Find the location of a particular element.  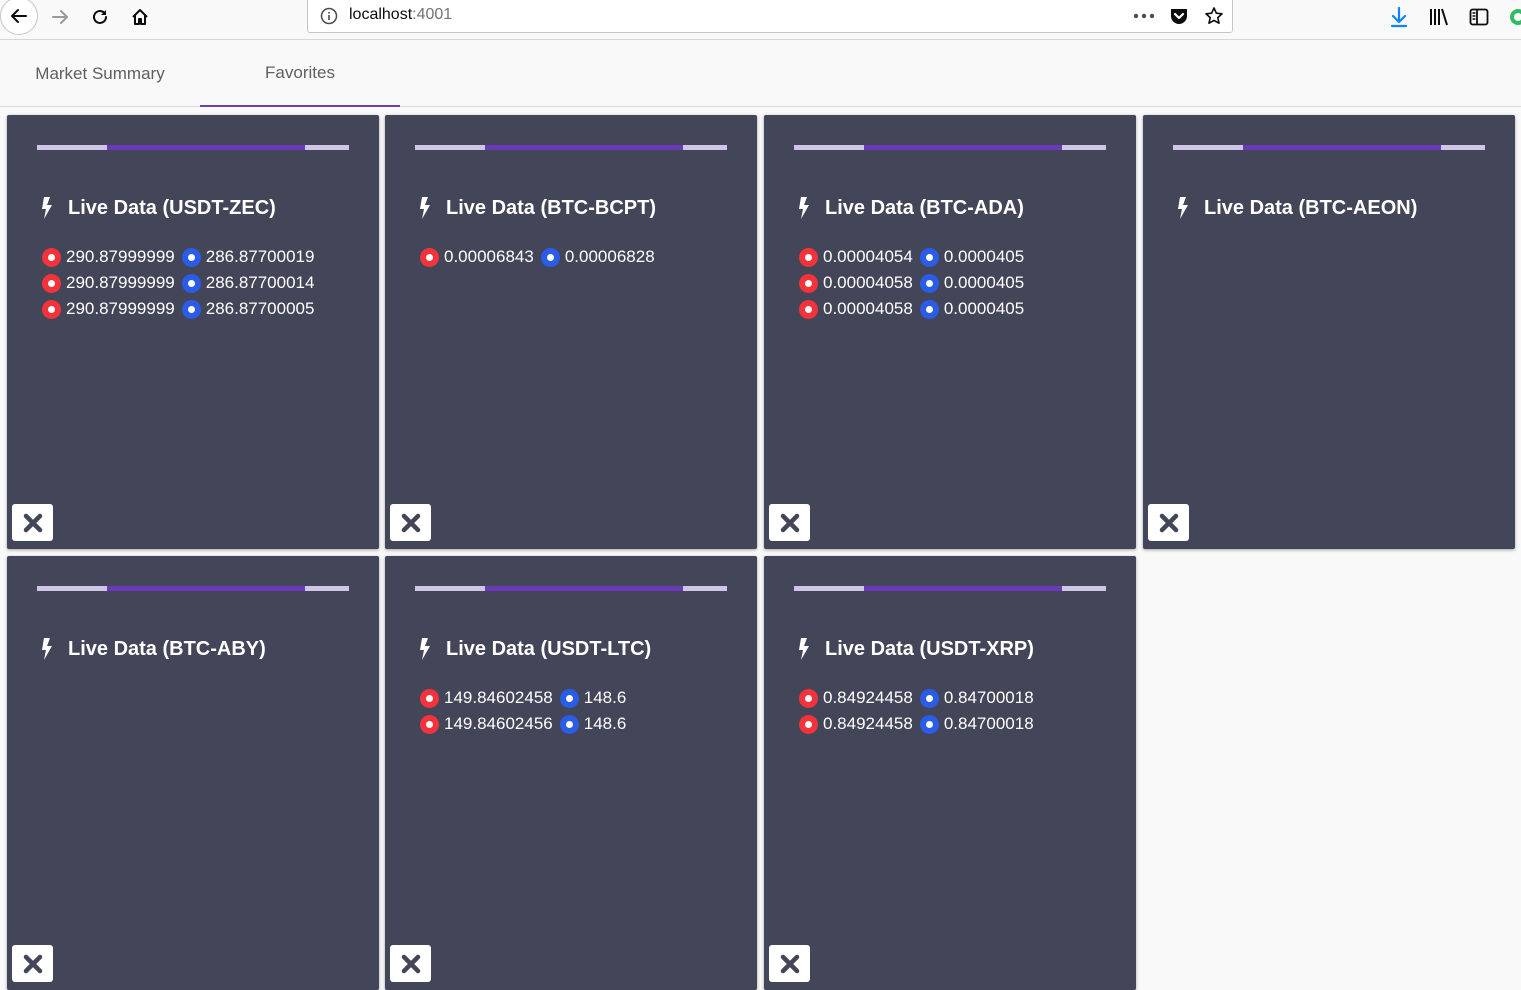

card-title: Live Data (USDT-ZEC) is located at coordinates (156, 208).